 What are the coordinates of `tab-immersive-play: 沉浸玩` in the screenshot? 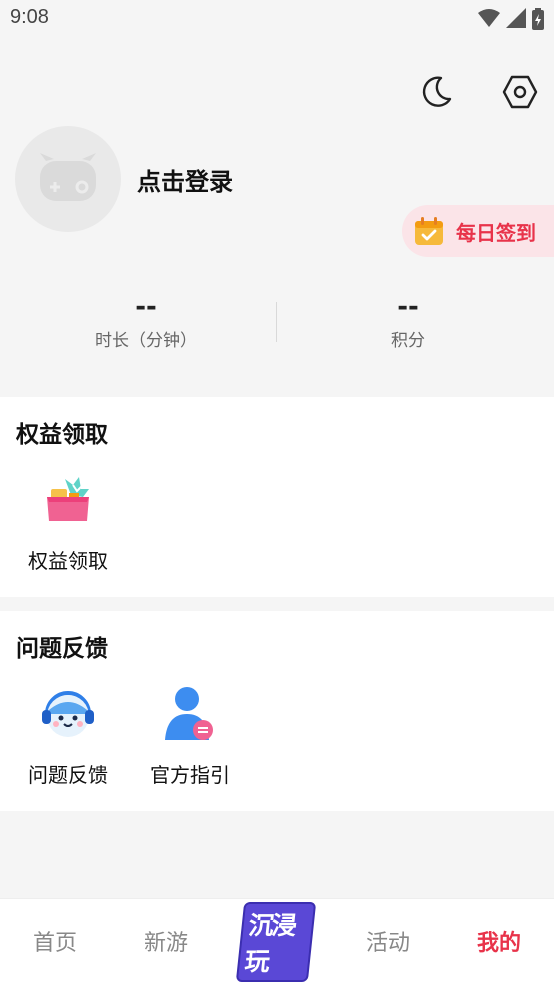 It's located at (276, 942).